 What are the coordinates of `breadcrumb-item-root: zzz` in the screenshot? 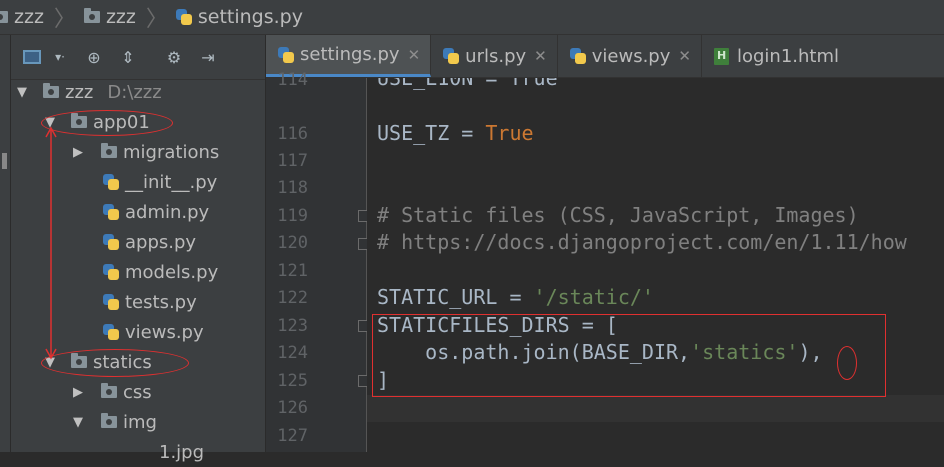 It's located at (24, 17).